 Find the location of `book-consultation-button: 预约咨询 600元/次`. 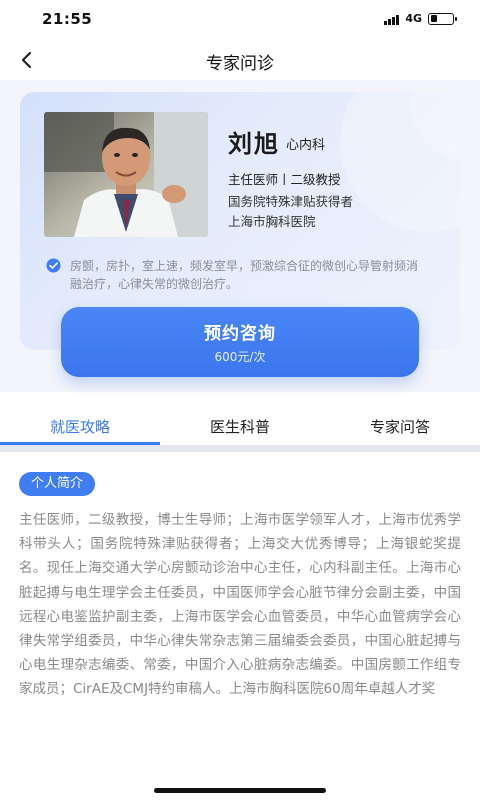

book-consultation-button: 预约咨询 600元/次 is located at coordinates (240, 342).